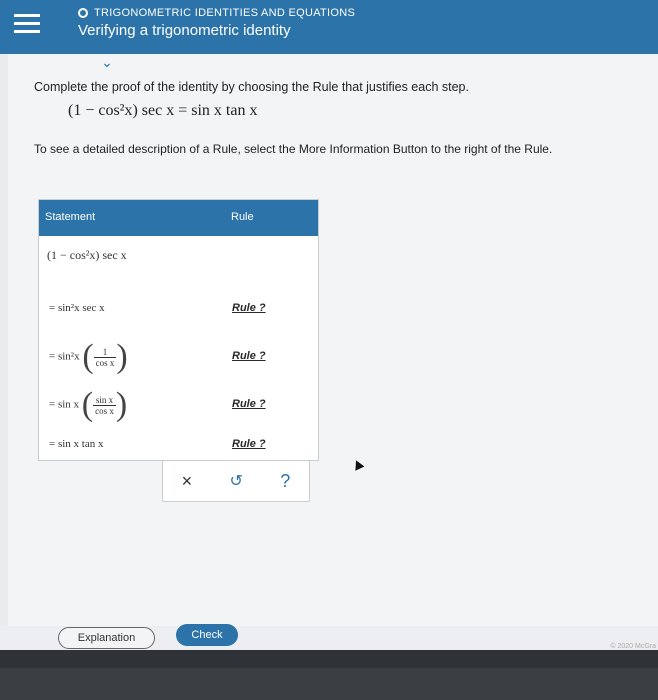 This screenshot has width=658, height=700. I want to click on statement: = sin²x (1 cos x), so click(88, 357).